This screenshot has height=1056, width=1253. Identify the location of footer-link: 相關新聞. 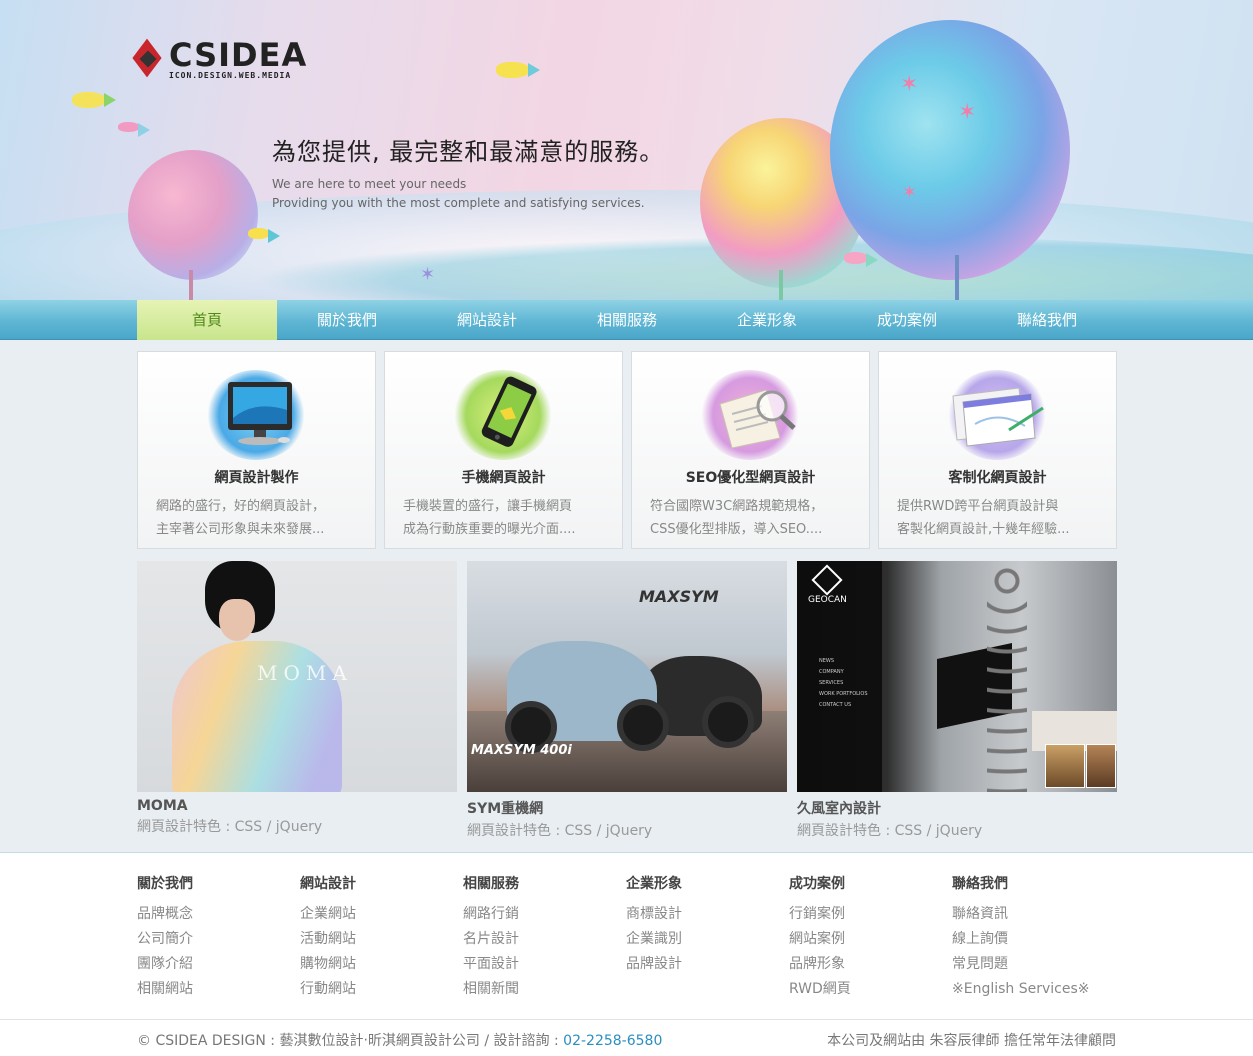
(544, 989).